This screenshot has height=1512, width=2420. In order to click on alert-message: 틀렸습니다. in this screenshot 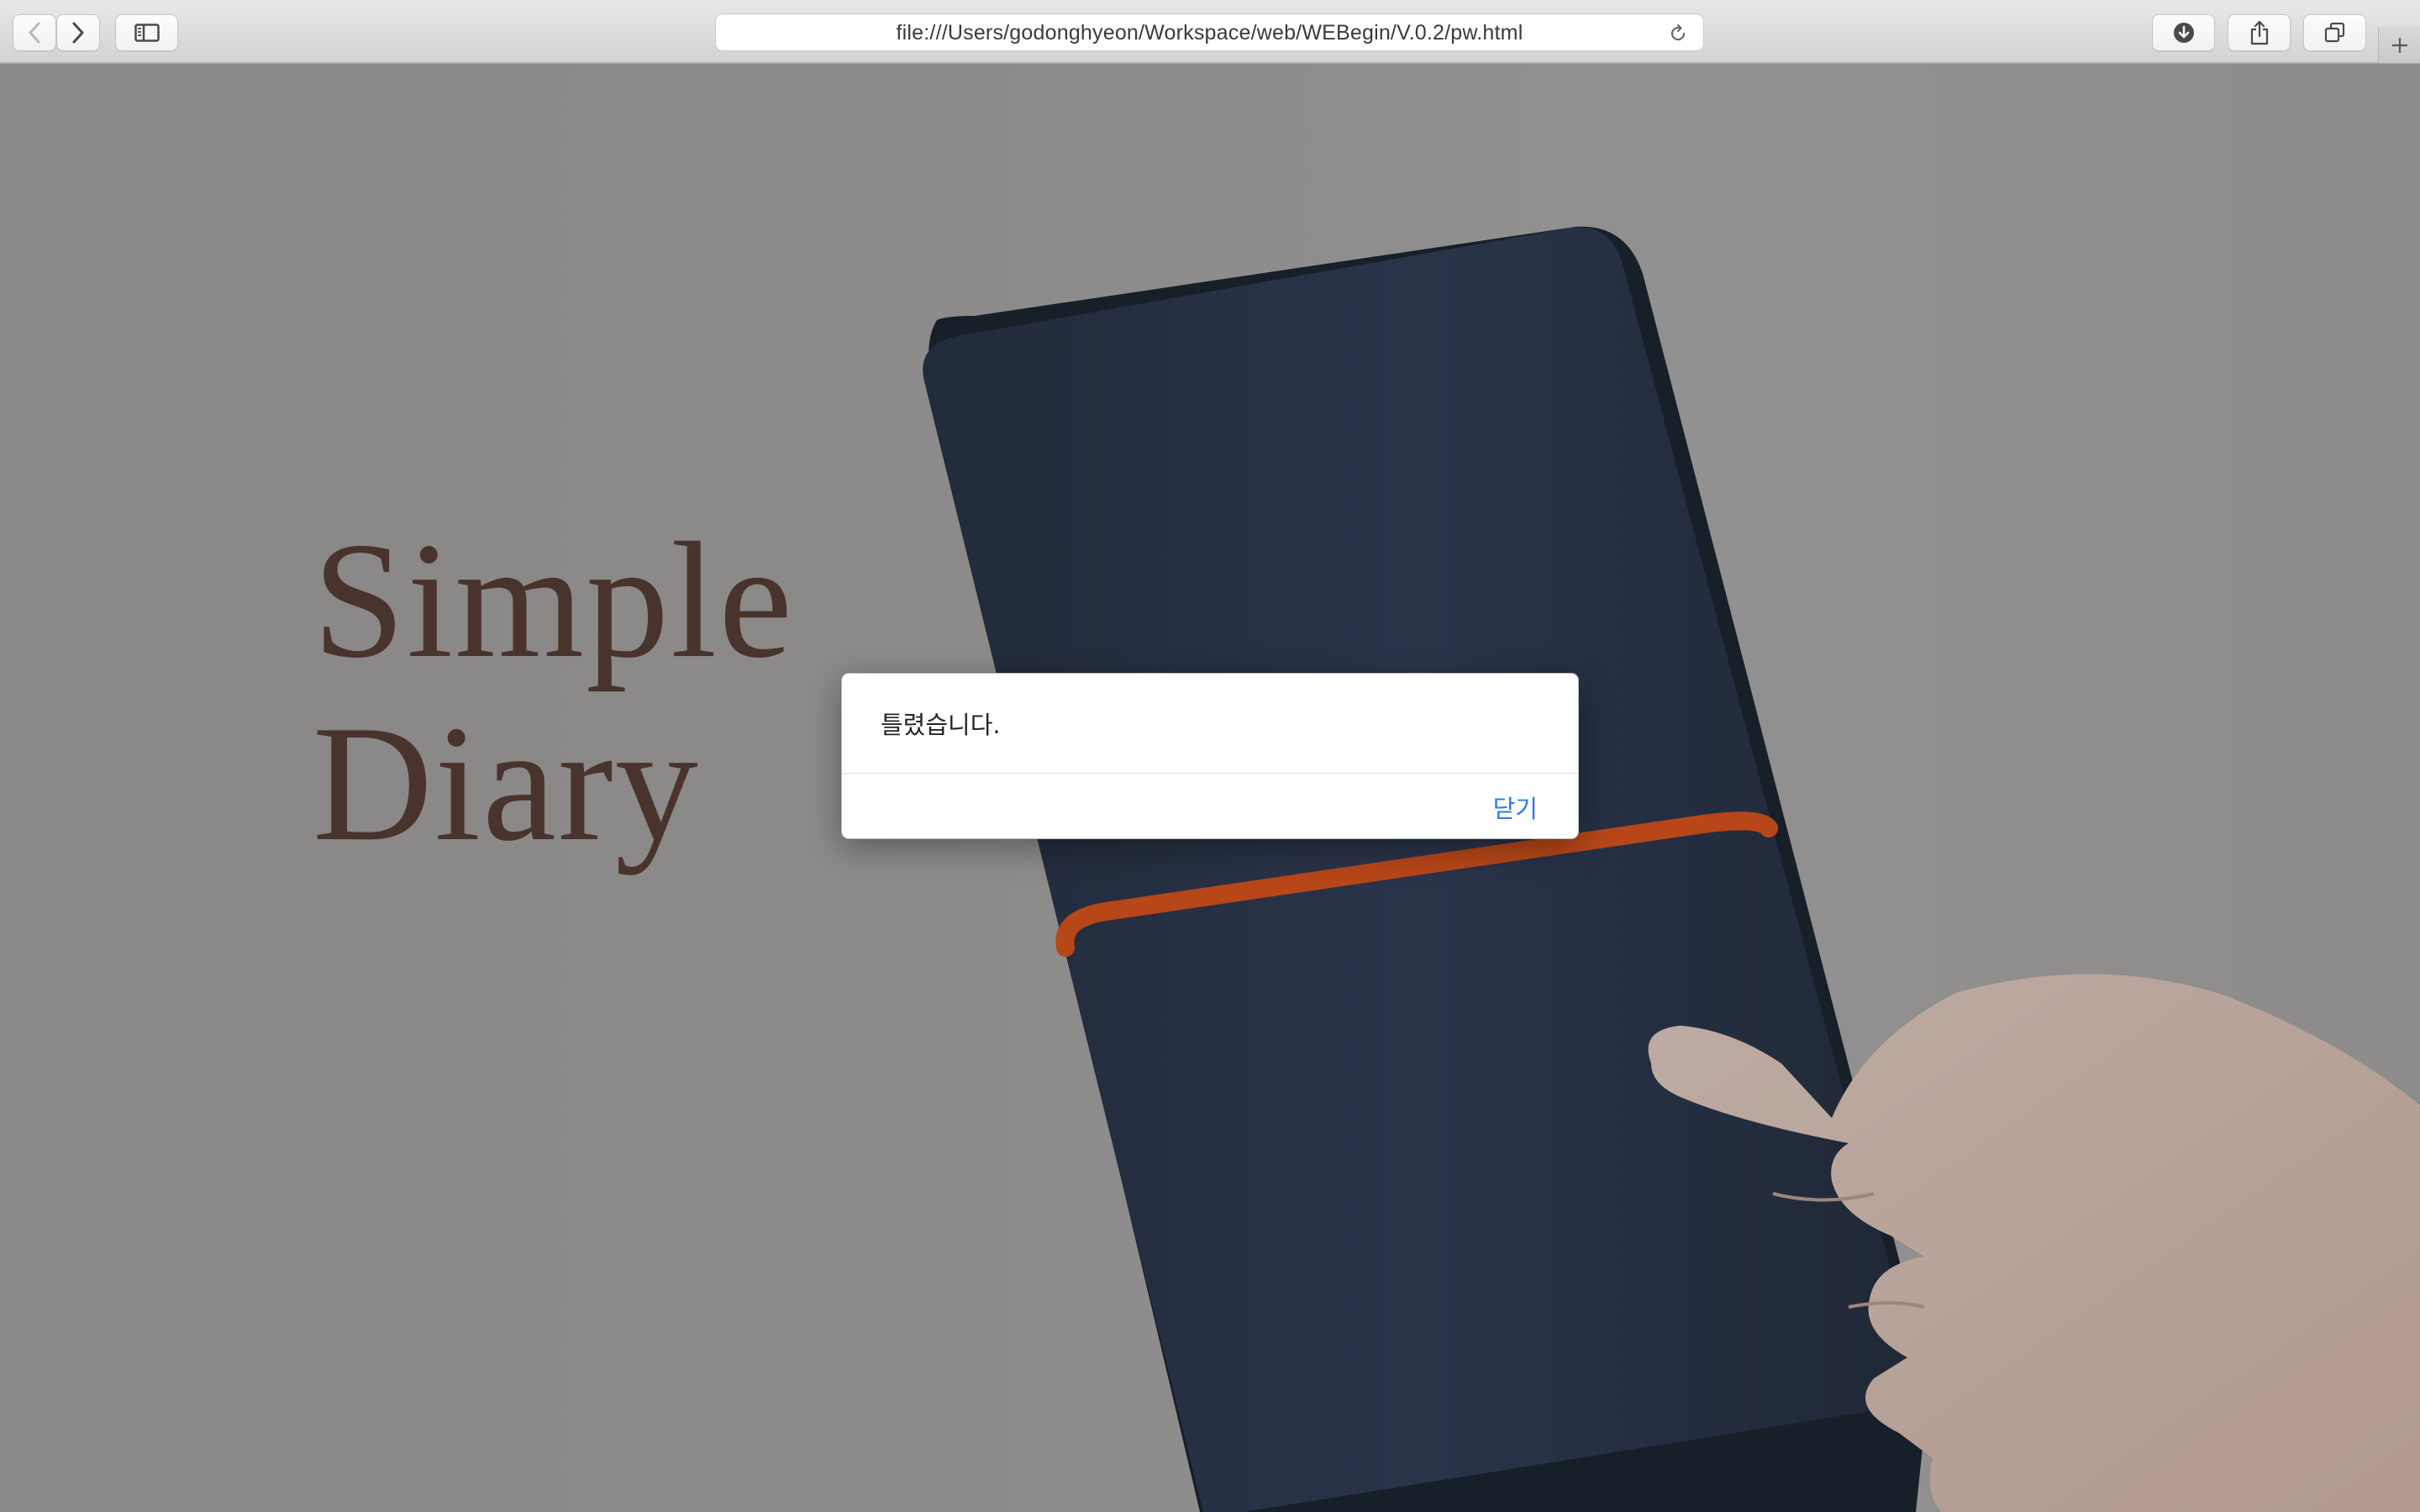, I will do `click(941, 725)`.